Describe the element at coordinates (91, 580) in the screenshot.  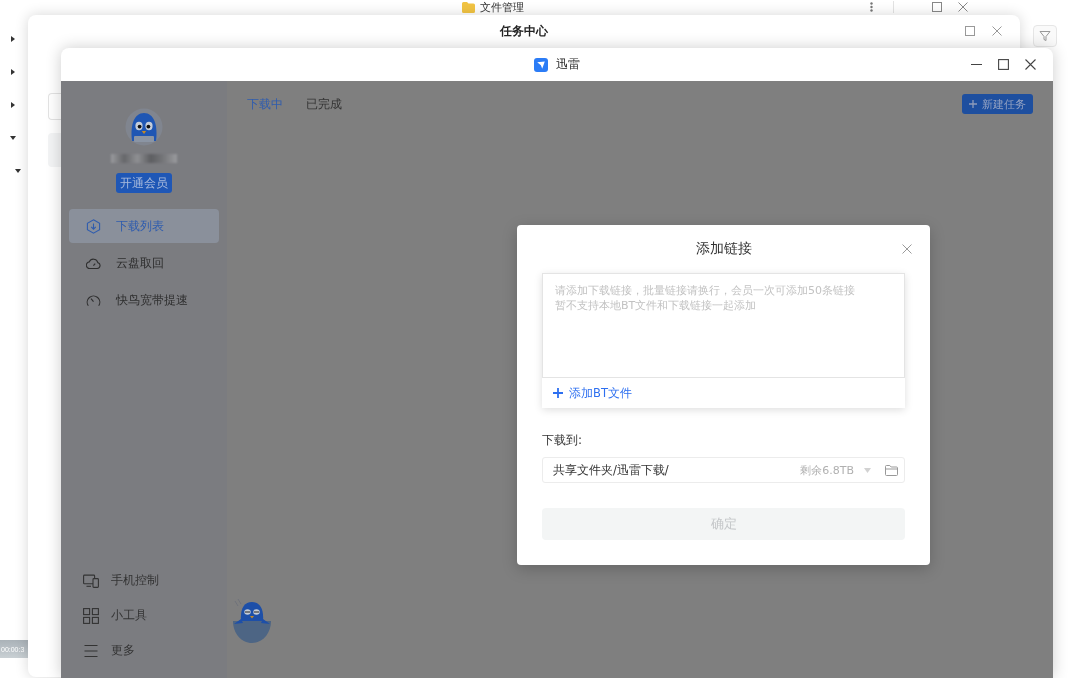
I see `monitor-phone-icon` at that location.